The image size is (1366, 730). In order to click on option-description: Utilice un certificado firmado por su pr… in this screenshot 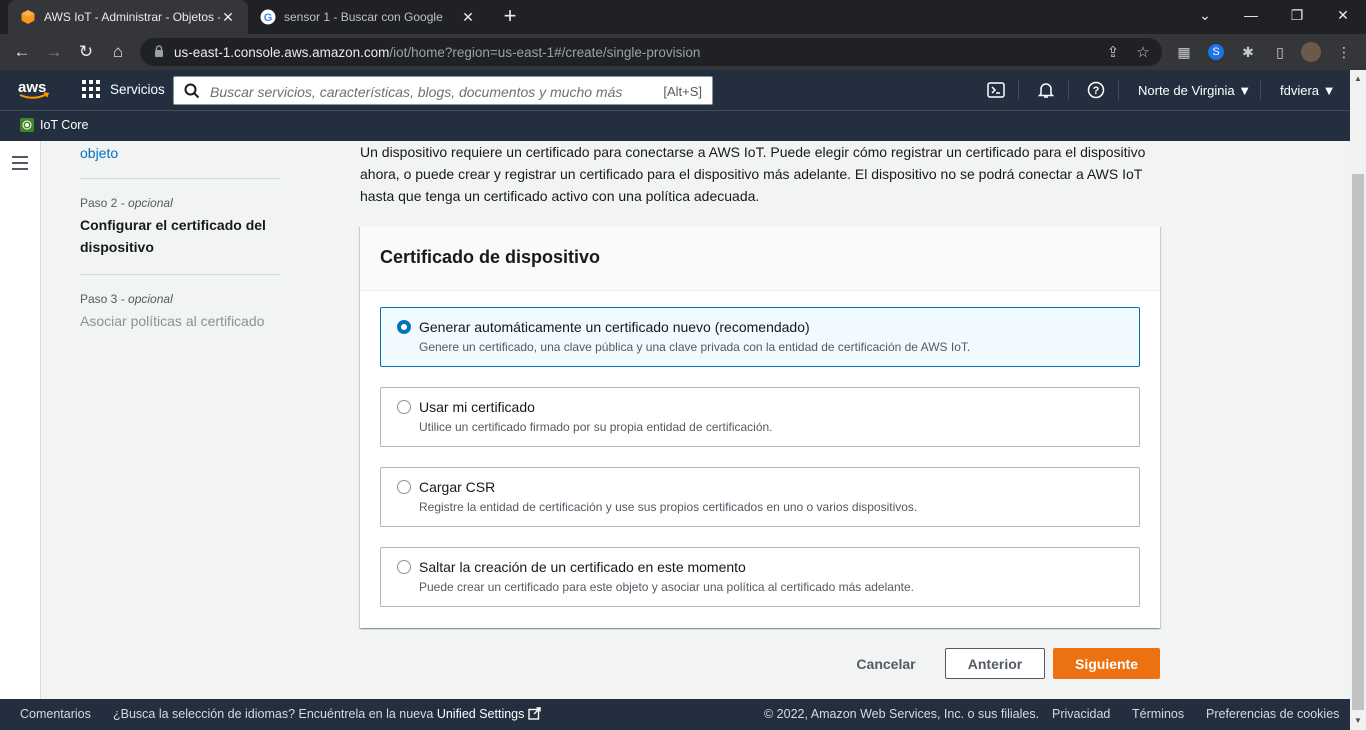, I will do `click(596, 427)`.